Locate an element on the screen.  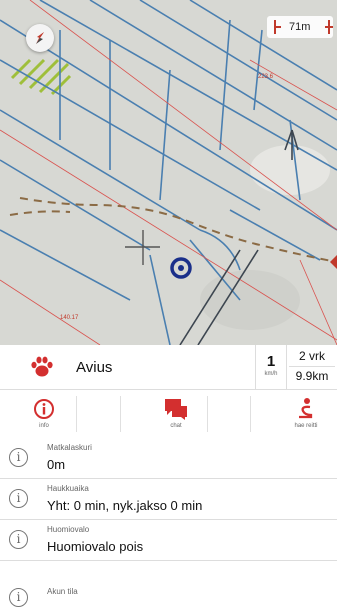
route-button: hae reitti is located at coordinates (306, 414).